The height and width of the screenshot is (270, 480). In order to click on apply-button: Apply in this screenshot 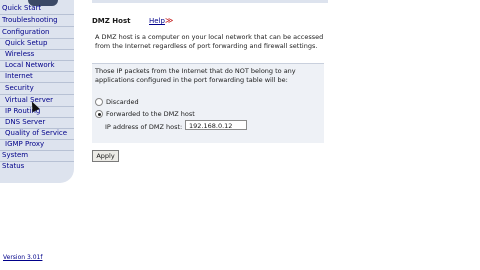, I will do `click(105, 156)`.